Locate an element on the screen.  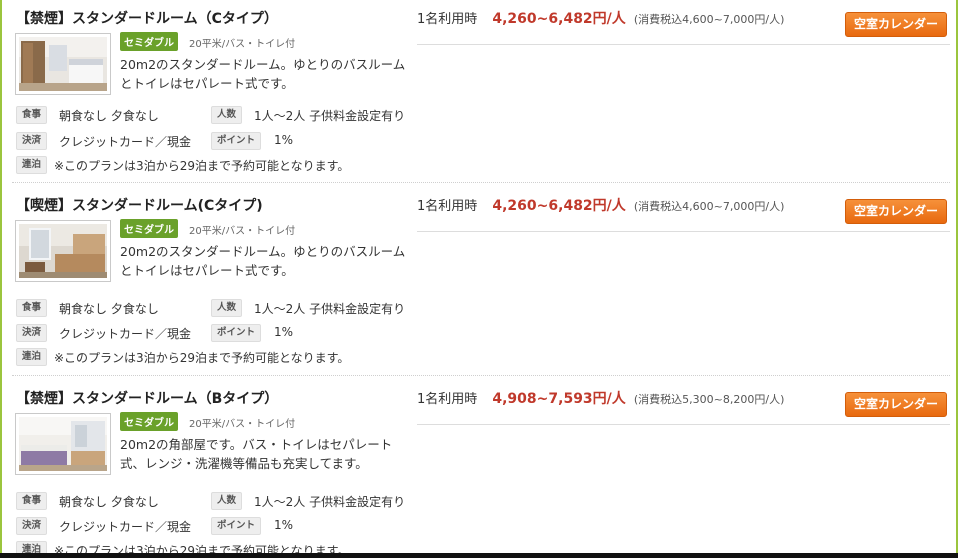
plan-title: 【禁煙】スタンダードルーム（Bタイプ） is located at coordinates (147, 398).